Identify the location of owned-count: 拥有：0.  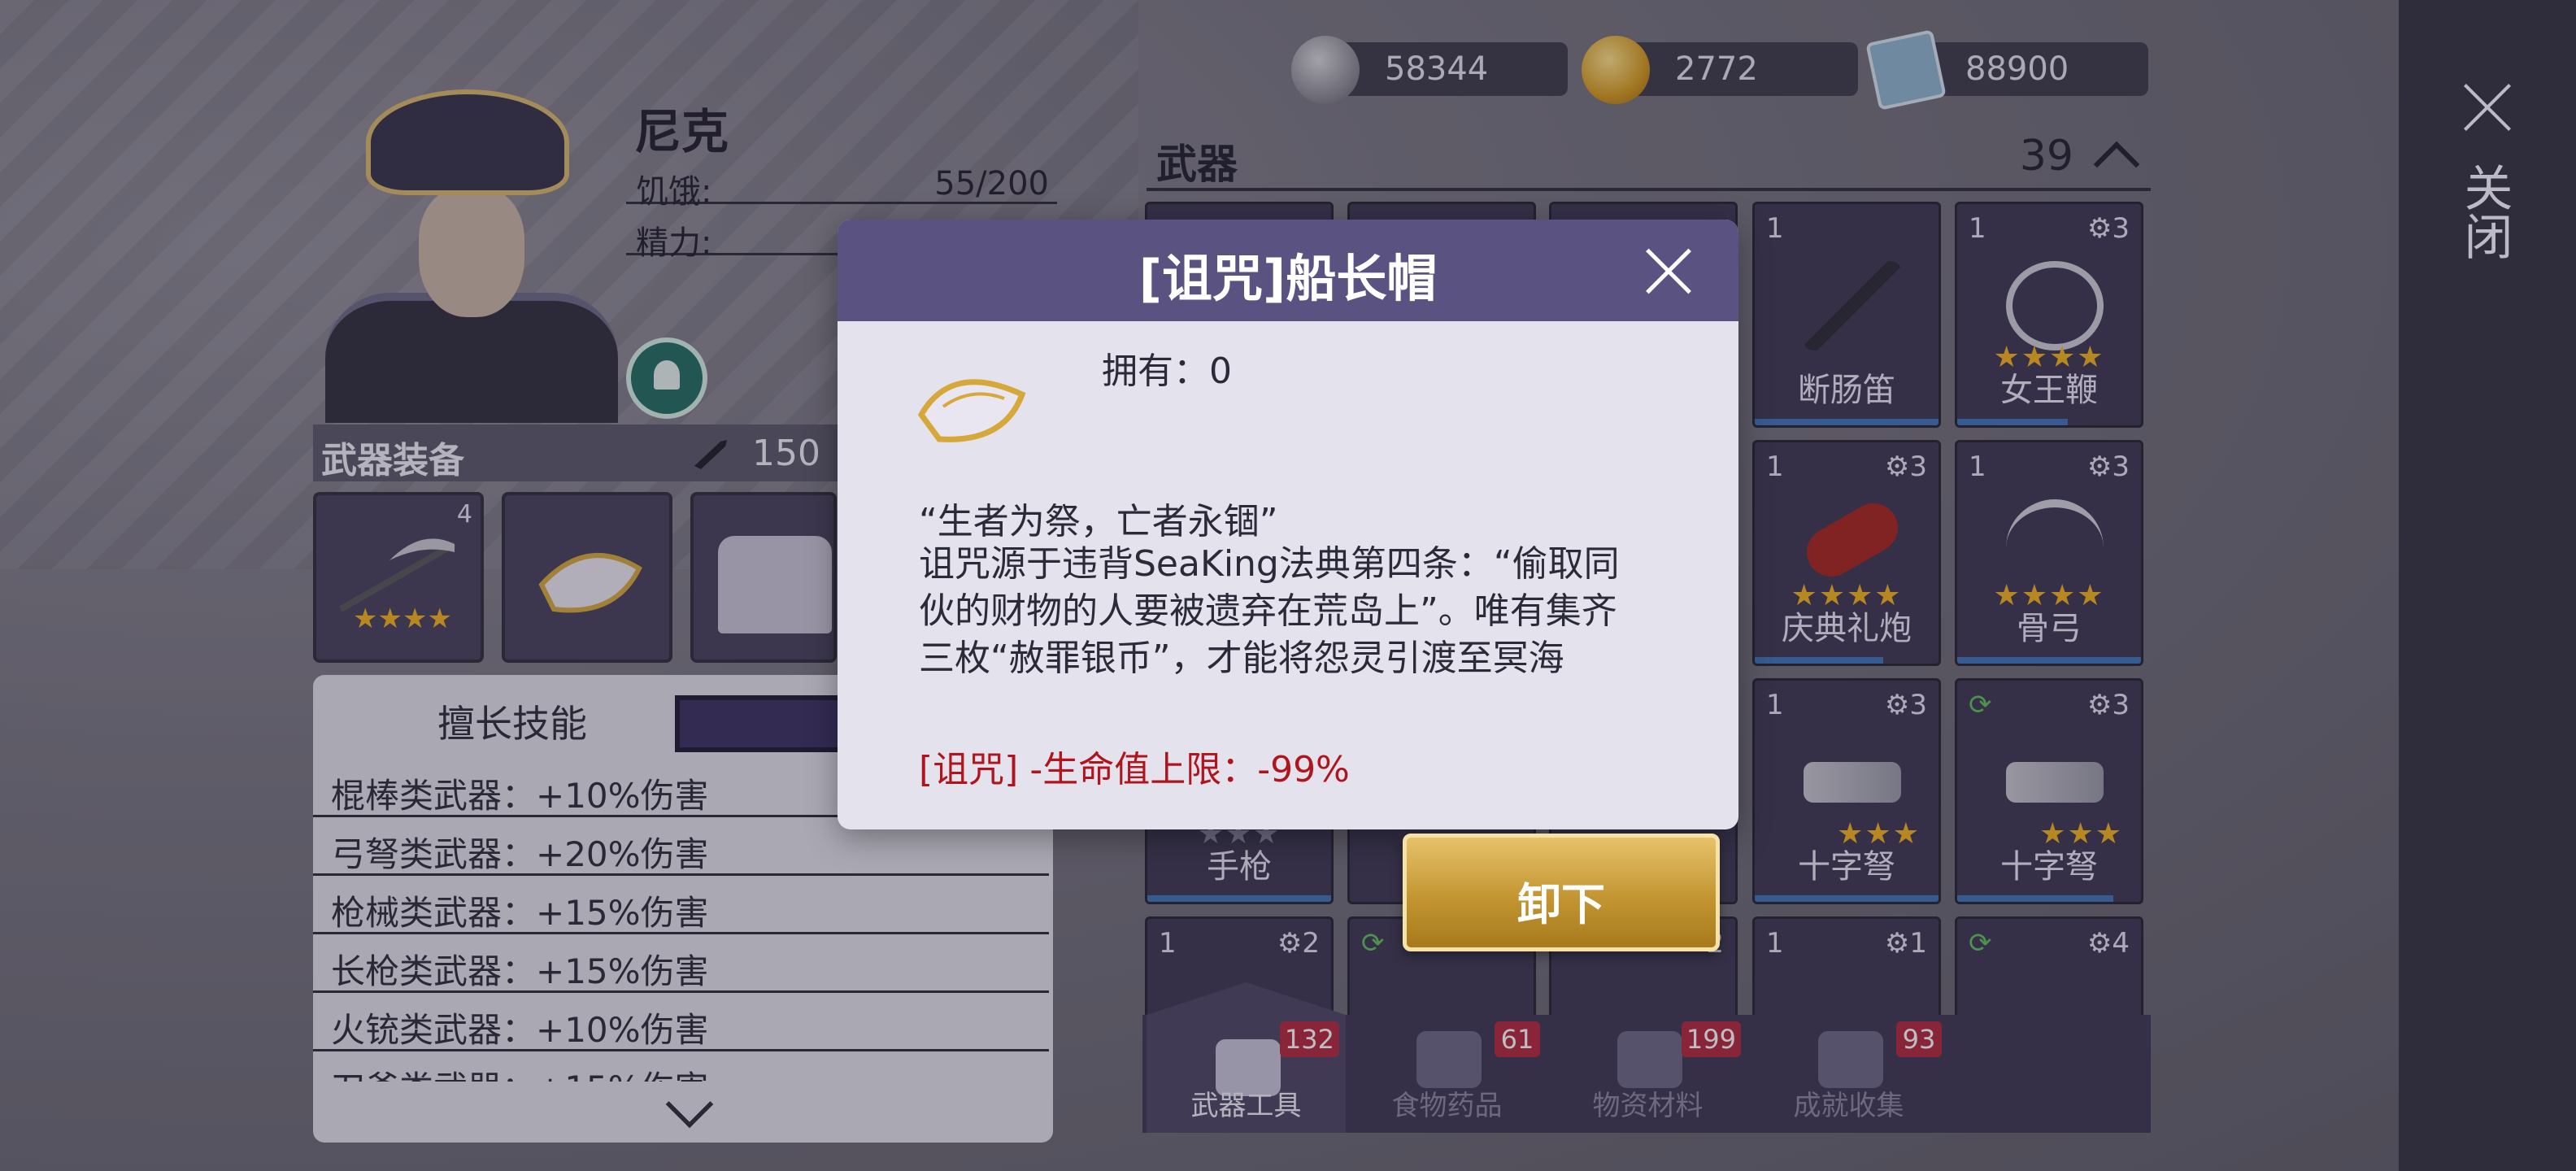
(1167, 371).